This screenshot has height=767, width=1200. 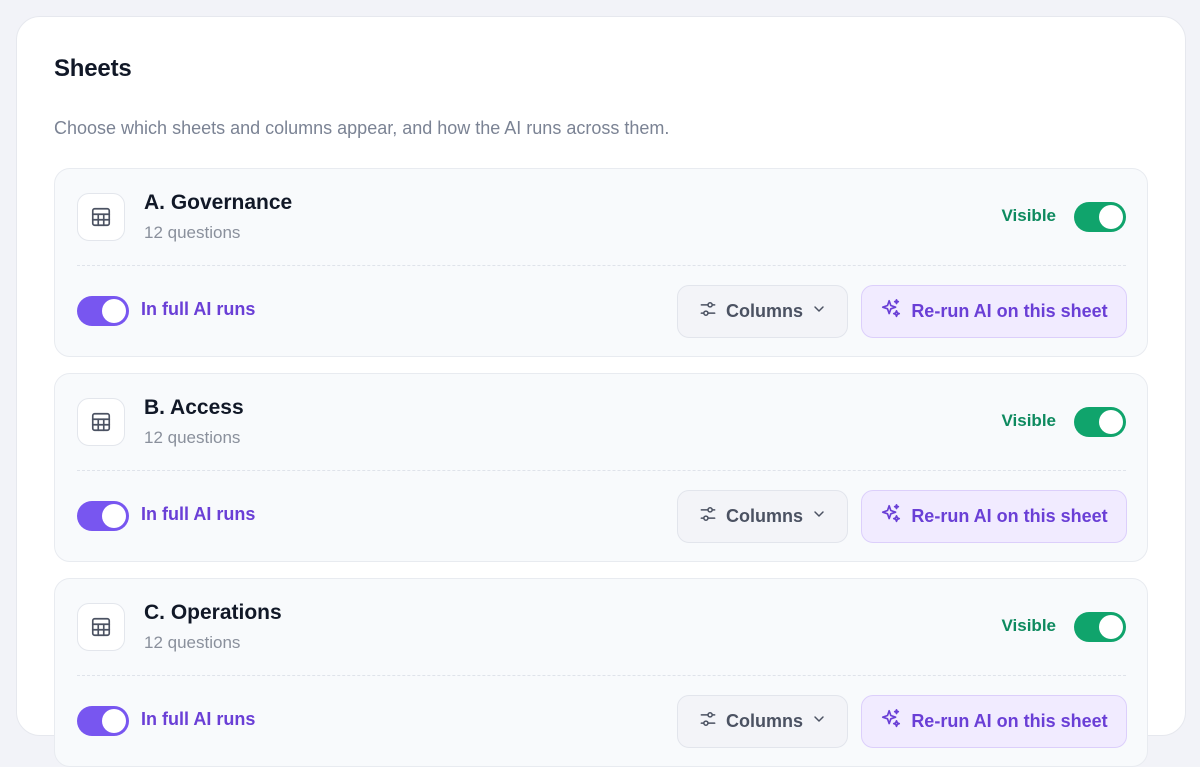 I want to click on panel-title: Sheets, so click(x=93, y=68).